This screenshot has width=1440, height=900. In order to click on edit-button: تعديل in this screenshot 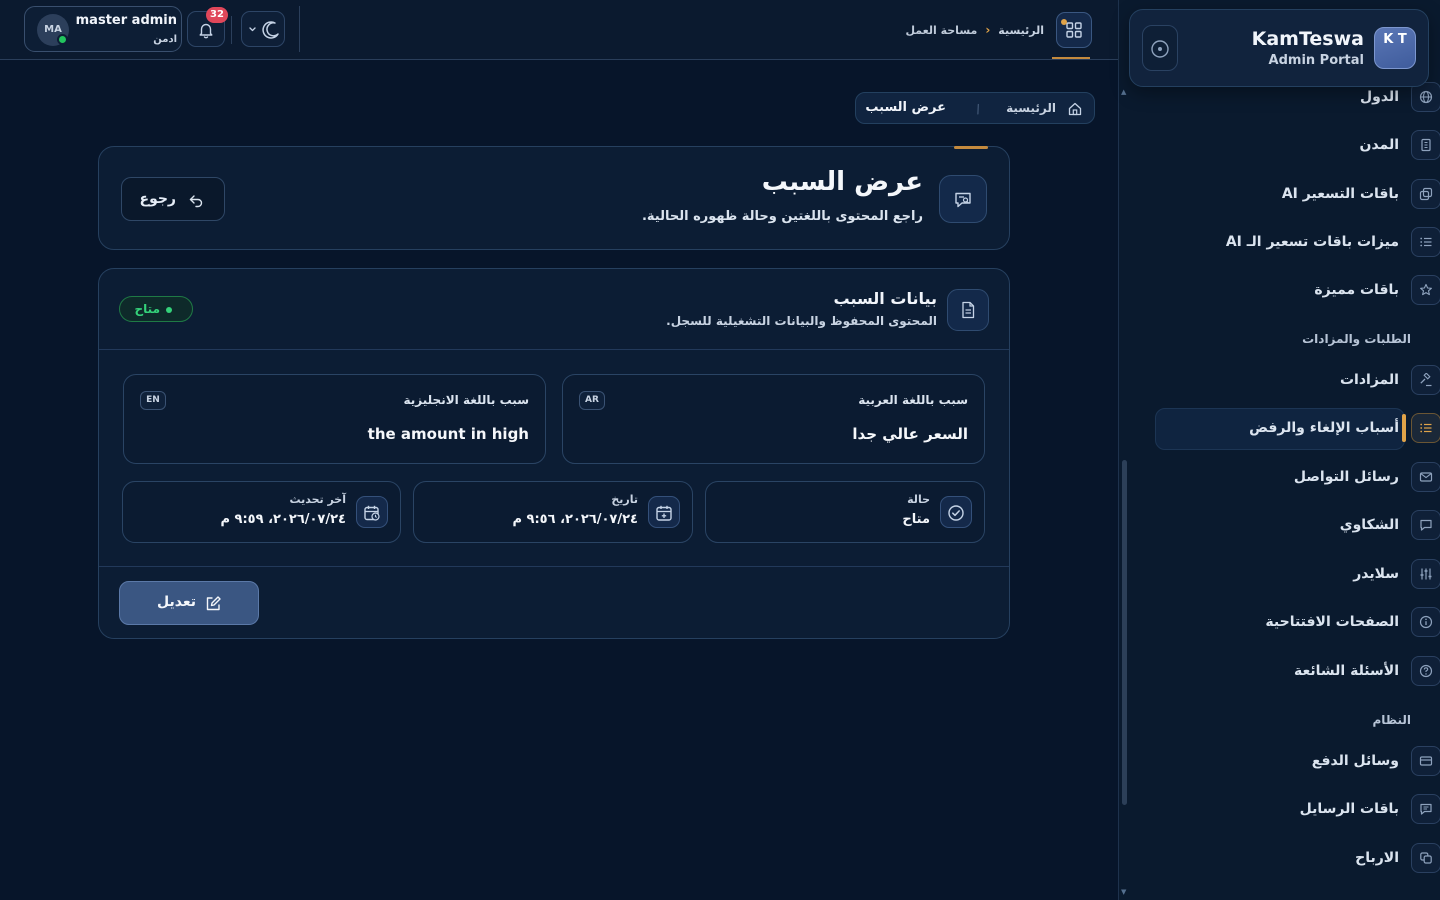, I will do `click(189, 603)`.